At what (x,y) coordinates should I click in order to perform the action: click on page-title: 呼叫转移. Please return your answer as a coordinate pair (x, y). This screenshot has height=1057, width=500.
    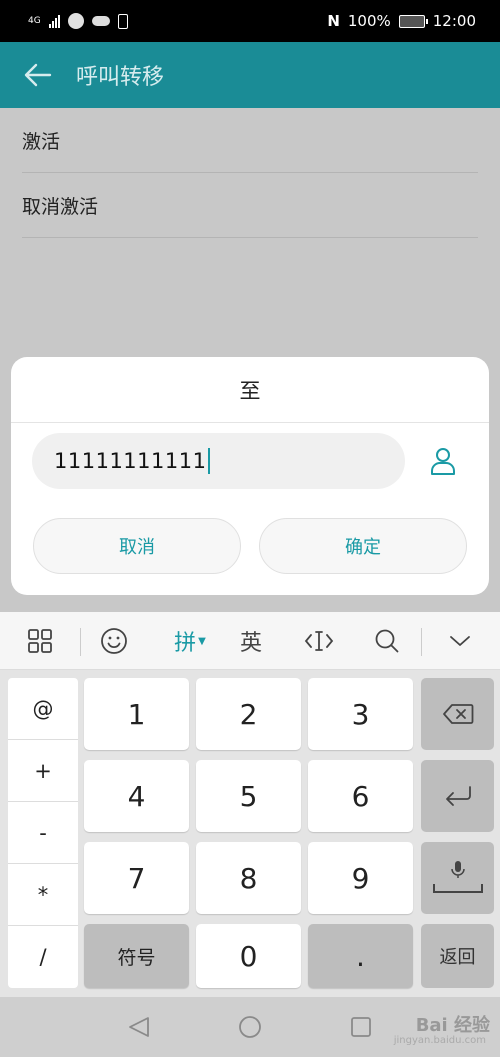
    Looking at the image, I should click on (120, 77).